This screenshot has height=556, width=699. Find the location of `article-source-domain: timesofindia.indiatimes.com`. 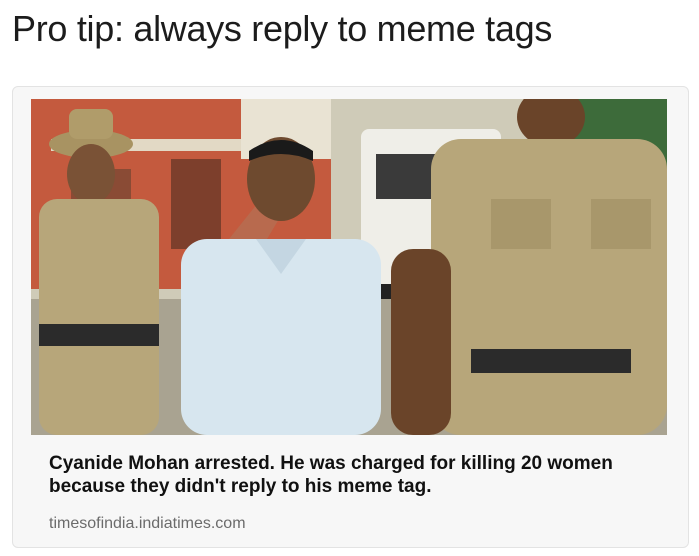

article-source-domain: timesofindia.indiatimes.com is located at coordinates (147, 523).